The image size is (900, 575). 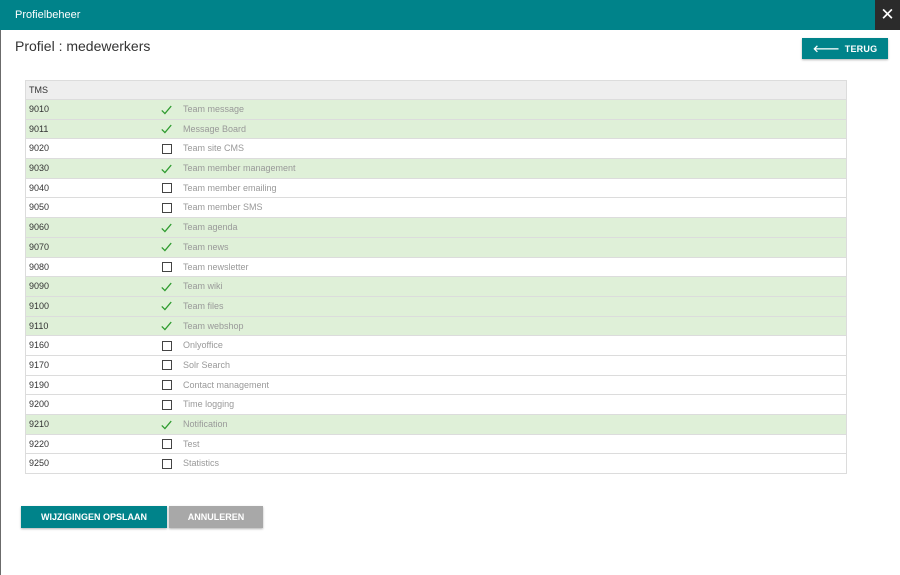 What do you see at coordinates (83, 46) in the screenshot?
I see `page-title: Profiel : medewerkers` at bounding box center [83, 46].